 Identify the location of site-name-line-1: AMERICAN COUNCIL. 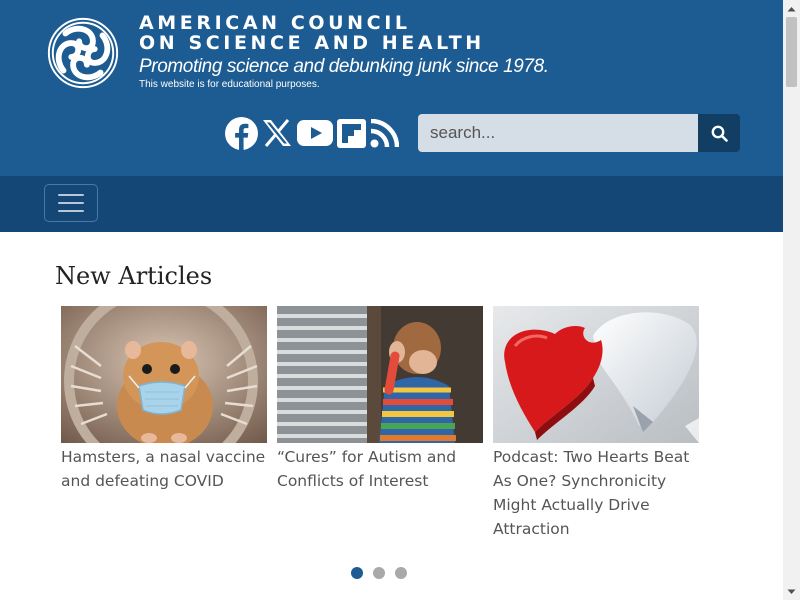
(275, 23).